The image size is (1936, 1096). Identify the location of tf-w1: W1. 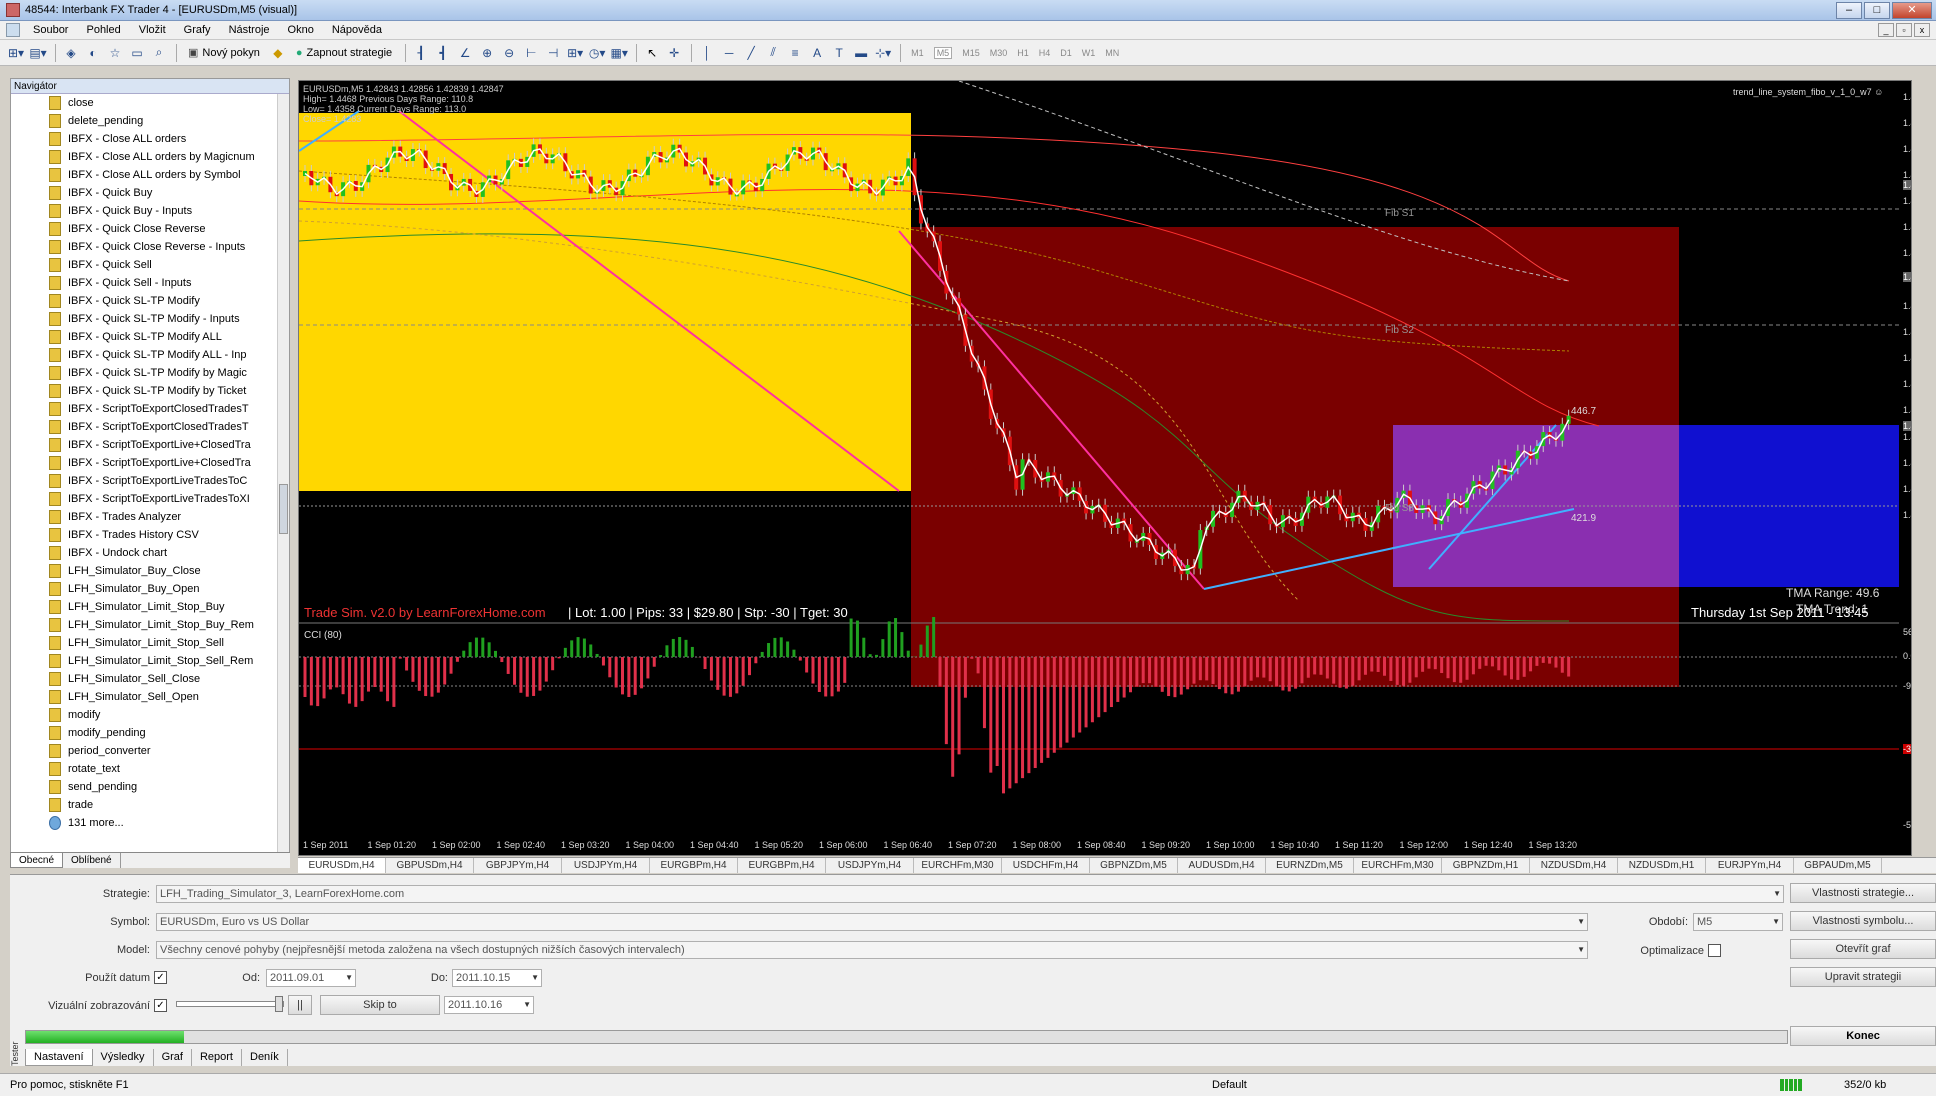
(1089, 53).